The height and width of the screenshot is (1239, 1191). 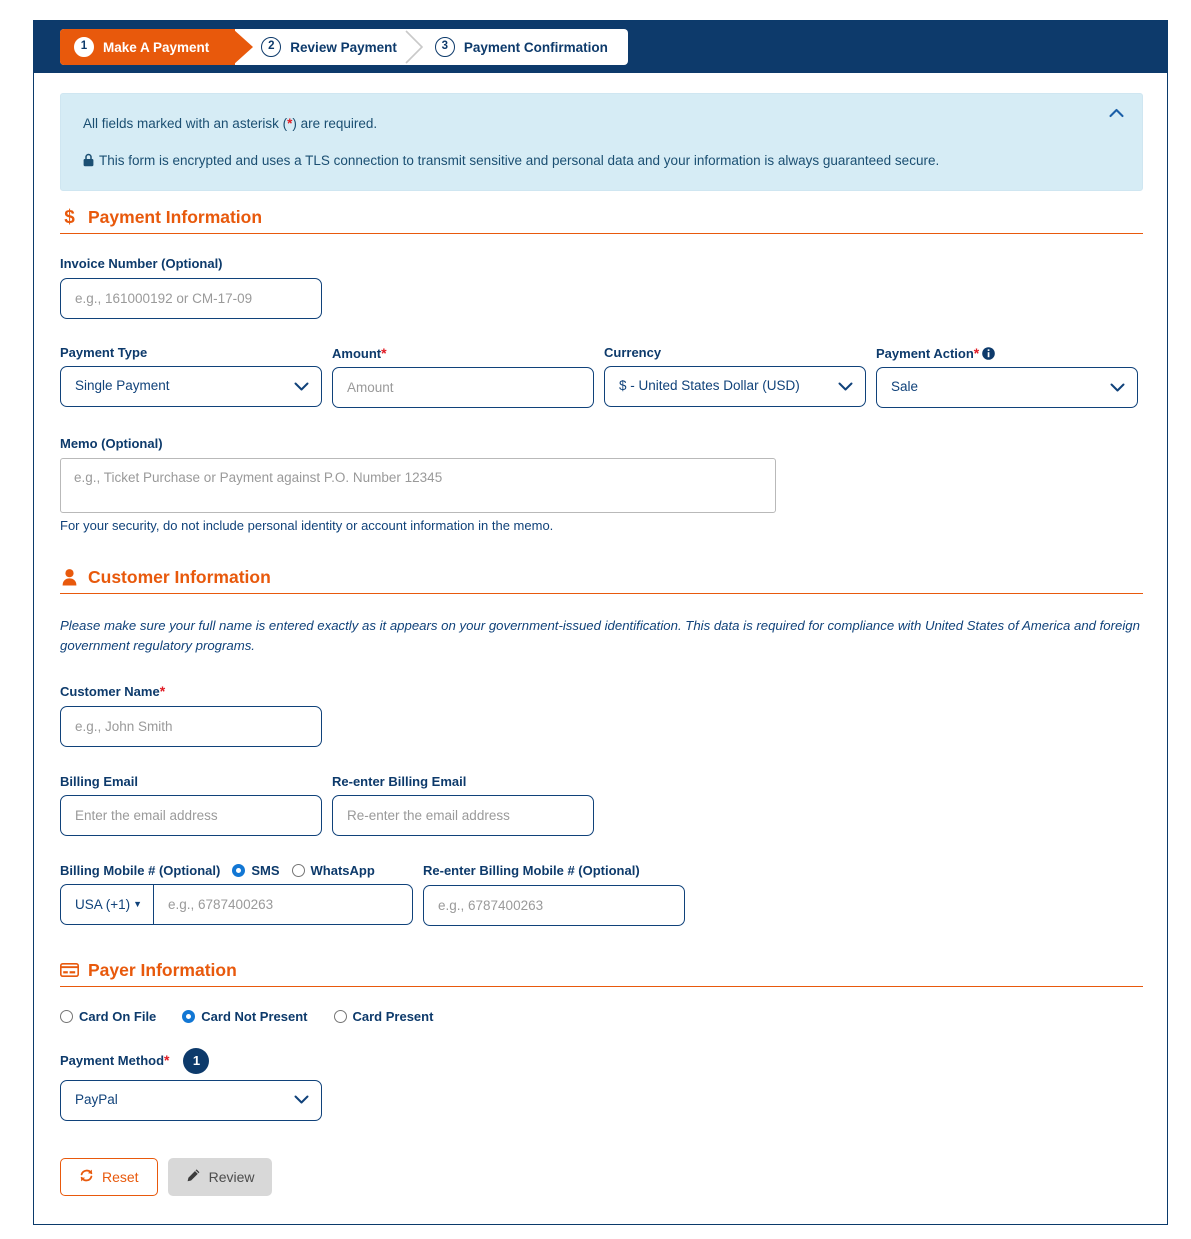 I want to click on amount-group: Amount*, so click(x=463, y=377).